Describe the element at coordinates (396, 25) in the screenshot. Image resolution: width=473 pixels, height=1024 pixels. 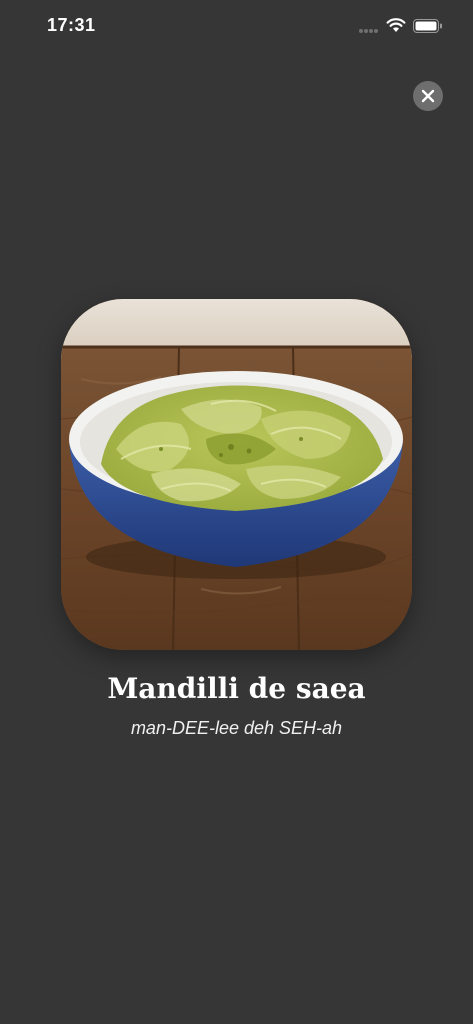
I see `wifi-icon` at that location.